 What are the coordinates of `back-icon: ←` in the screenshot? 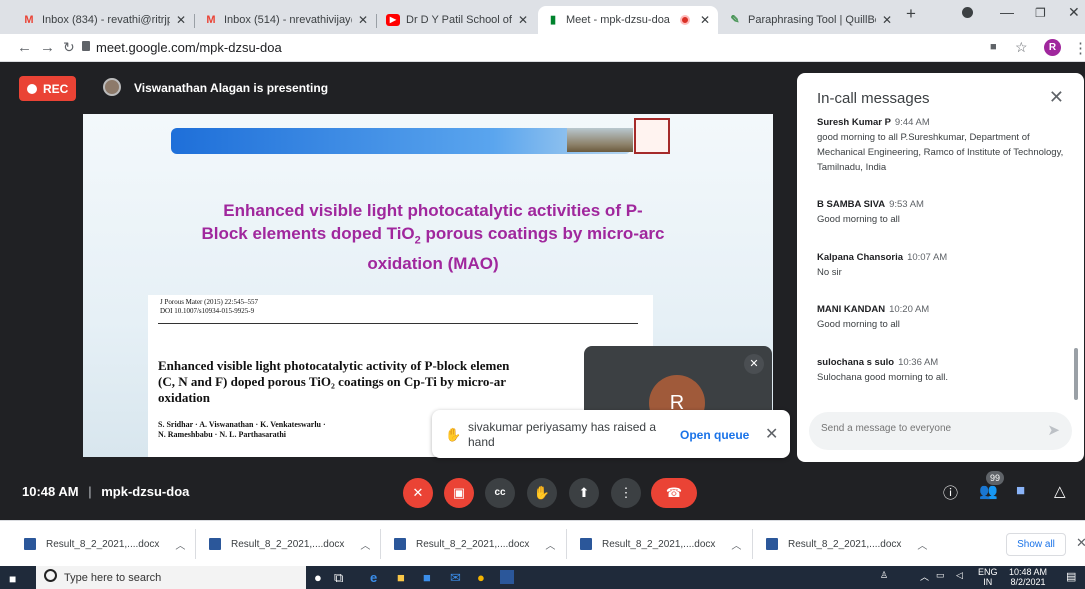 It's located at (24, 47).